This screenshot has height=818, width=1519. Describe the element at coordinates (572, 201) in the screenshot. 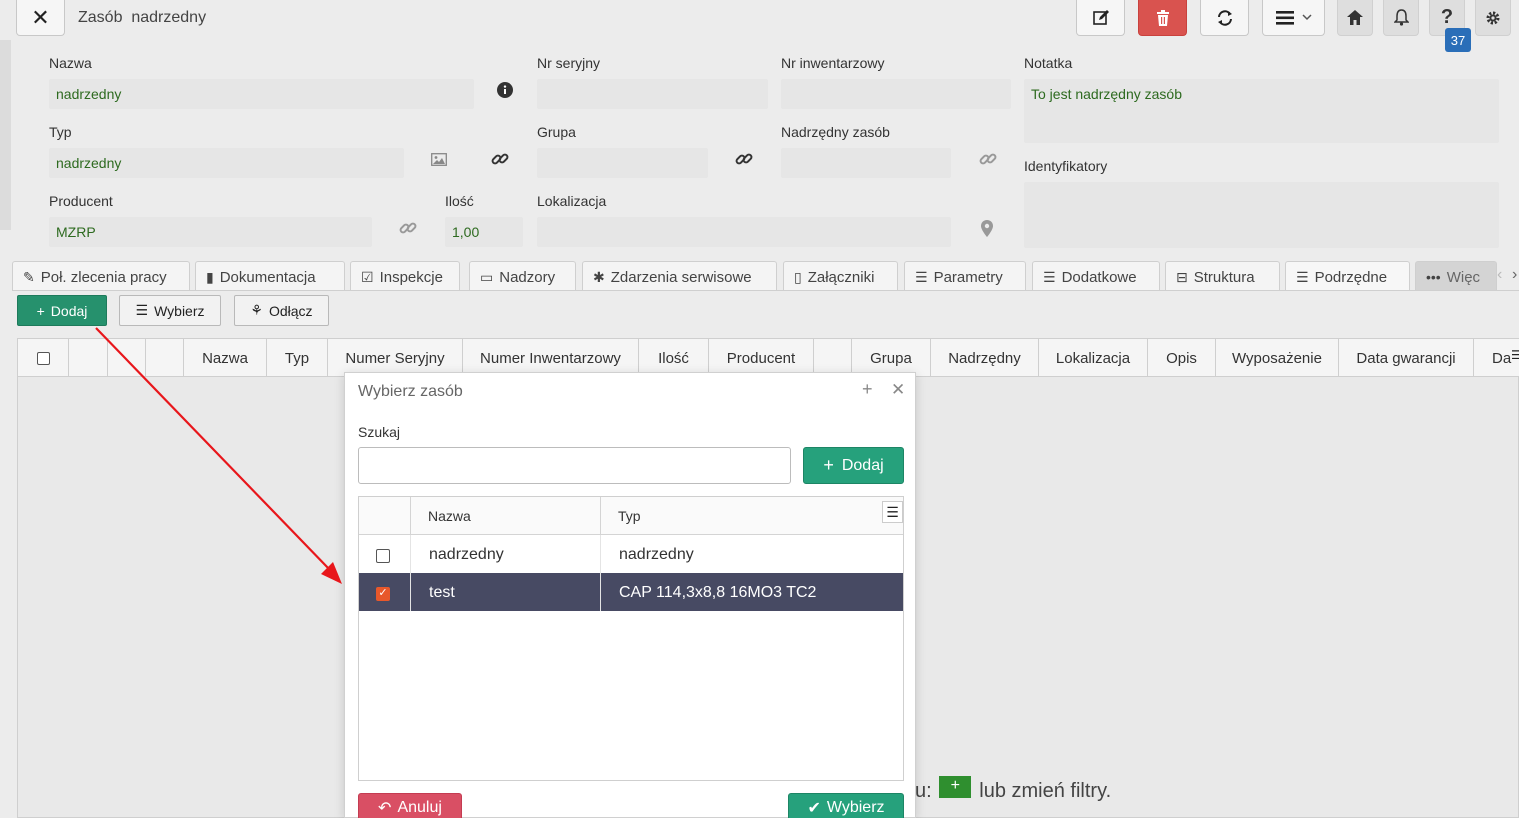

I see `lokalizacja-label: Lokalizacja` at that location.